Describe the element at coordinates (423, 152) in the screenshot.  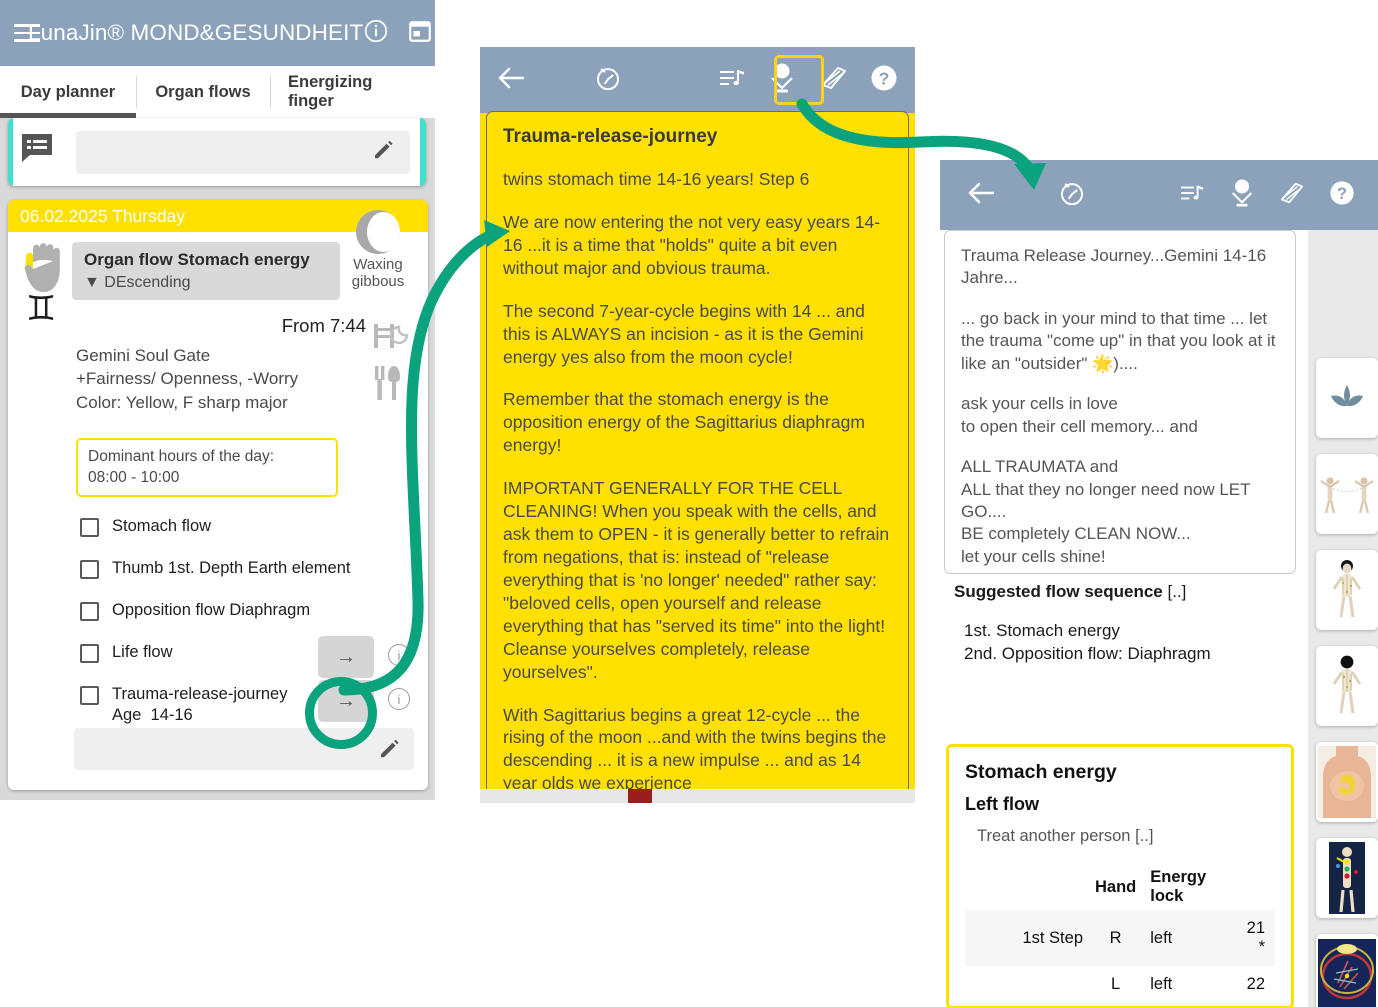
I see `card-edge-right` at that location.